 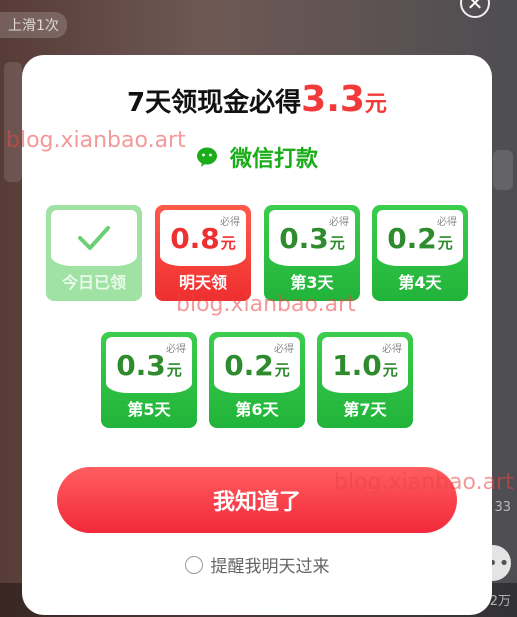 I want to click on swipe-hint: 上滑1次, so click(x=33, y=25).